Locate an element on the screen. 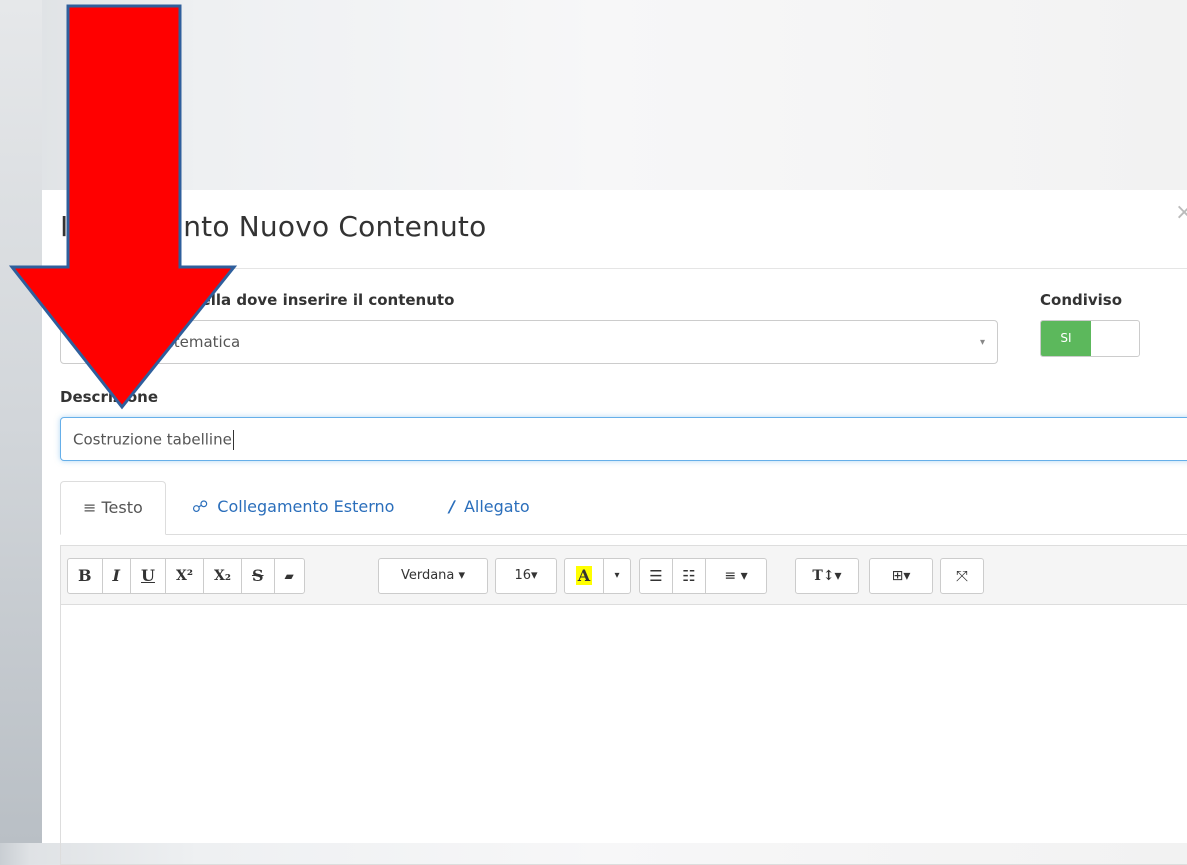  shared-label: Condiviso is located at coordinates (1081, 300).